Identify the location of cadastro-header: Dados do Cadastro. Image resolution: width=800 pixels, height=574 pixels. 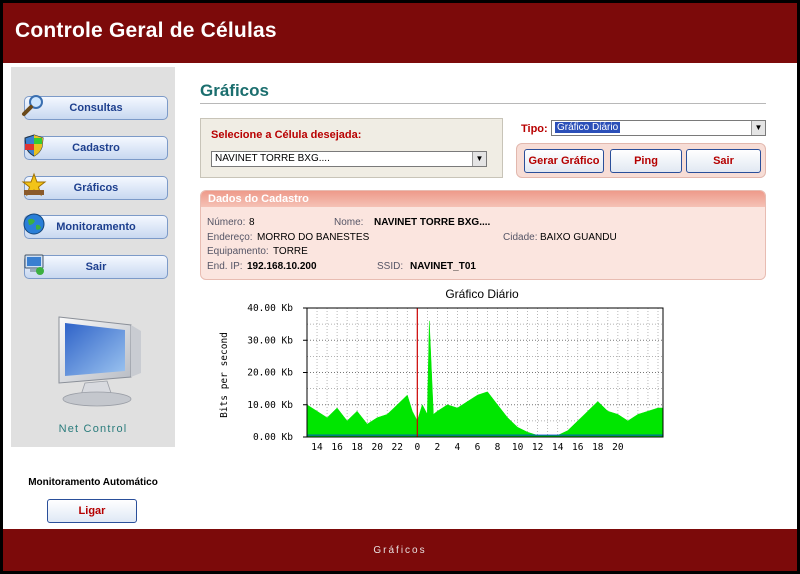
(483, 199).